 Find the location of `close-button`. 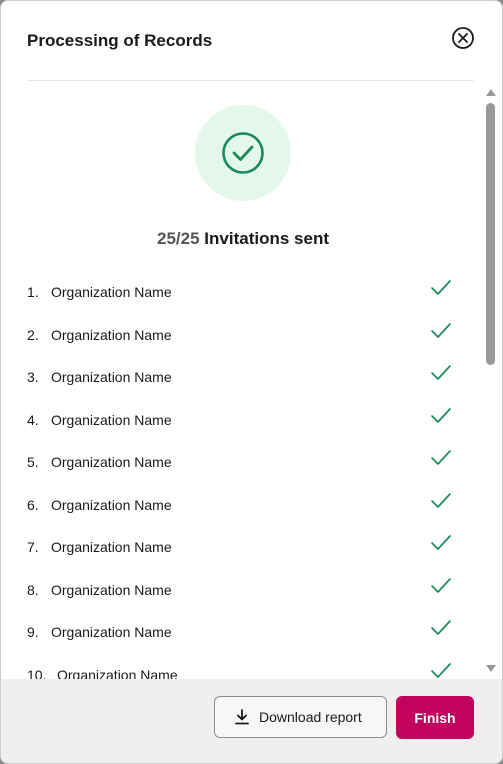

close-button is located at coordinates (463, 38).